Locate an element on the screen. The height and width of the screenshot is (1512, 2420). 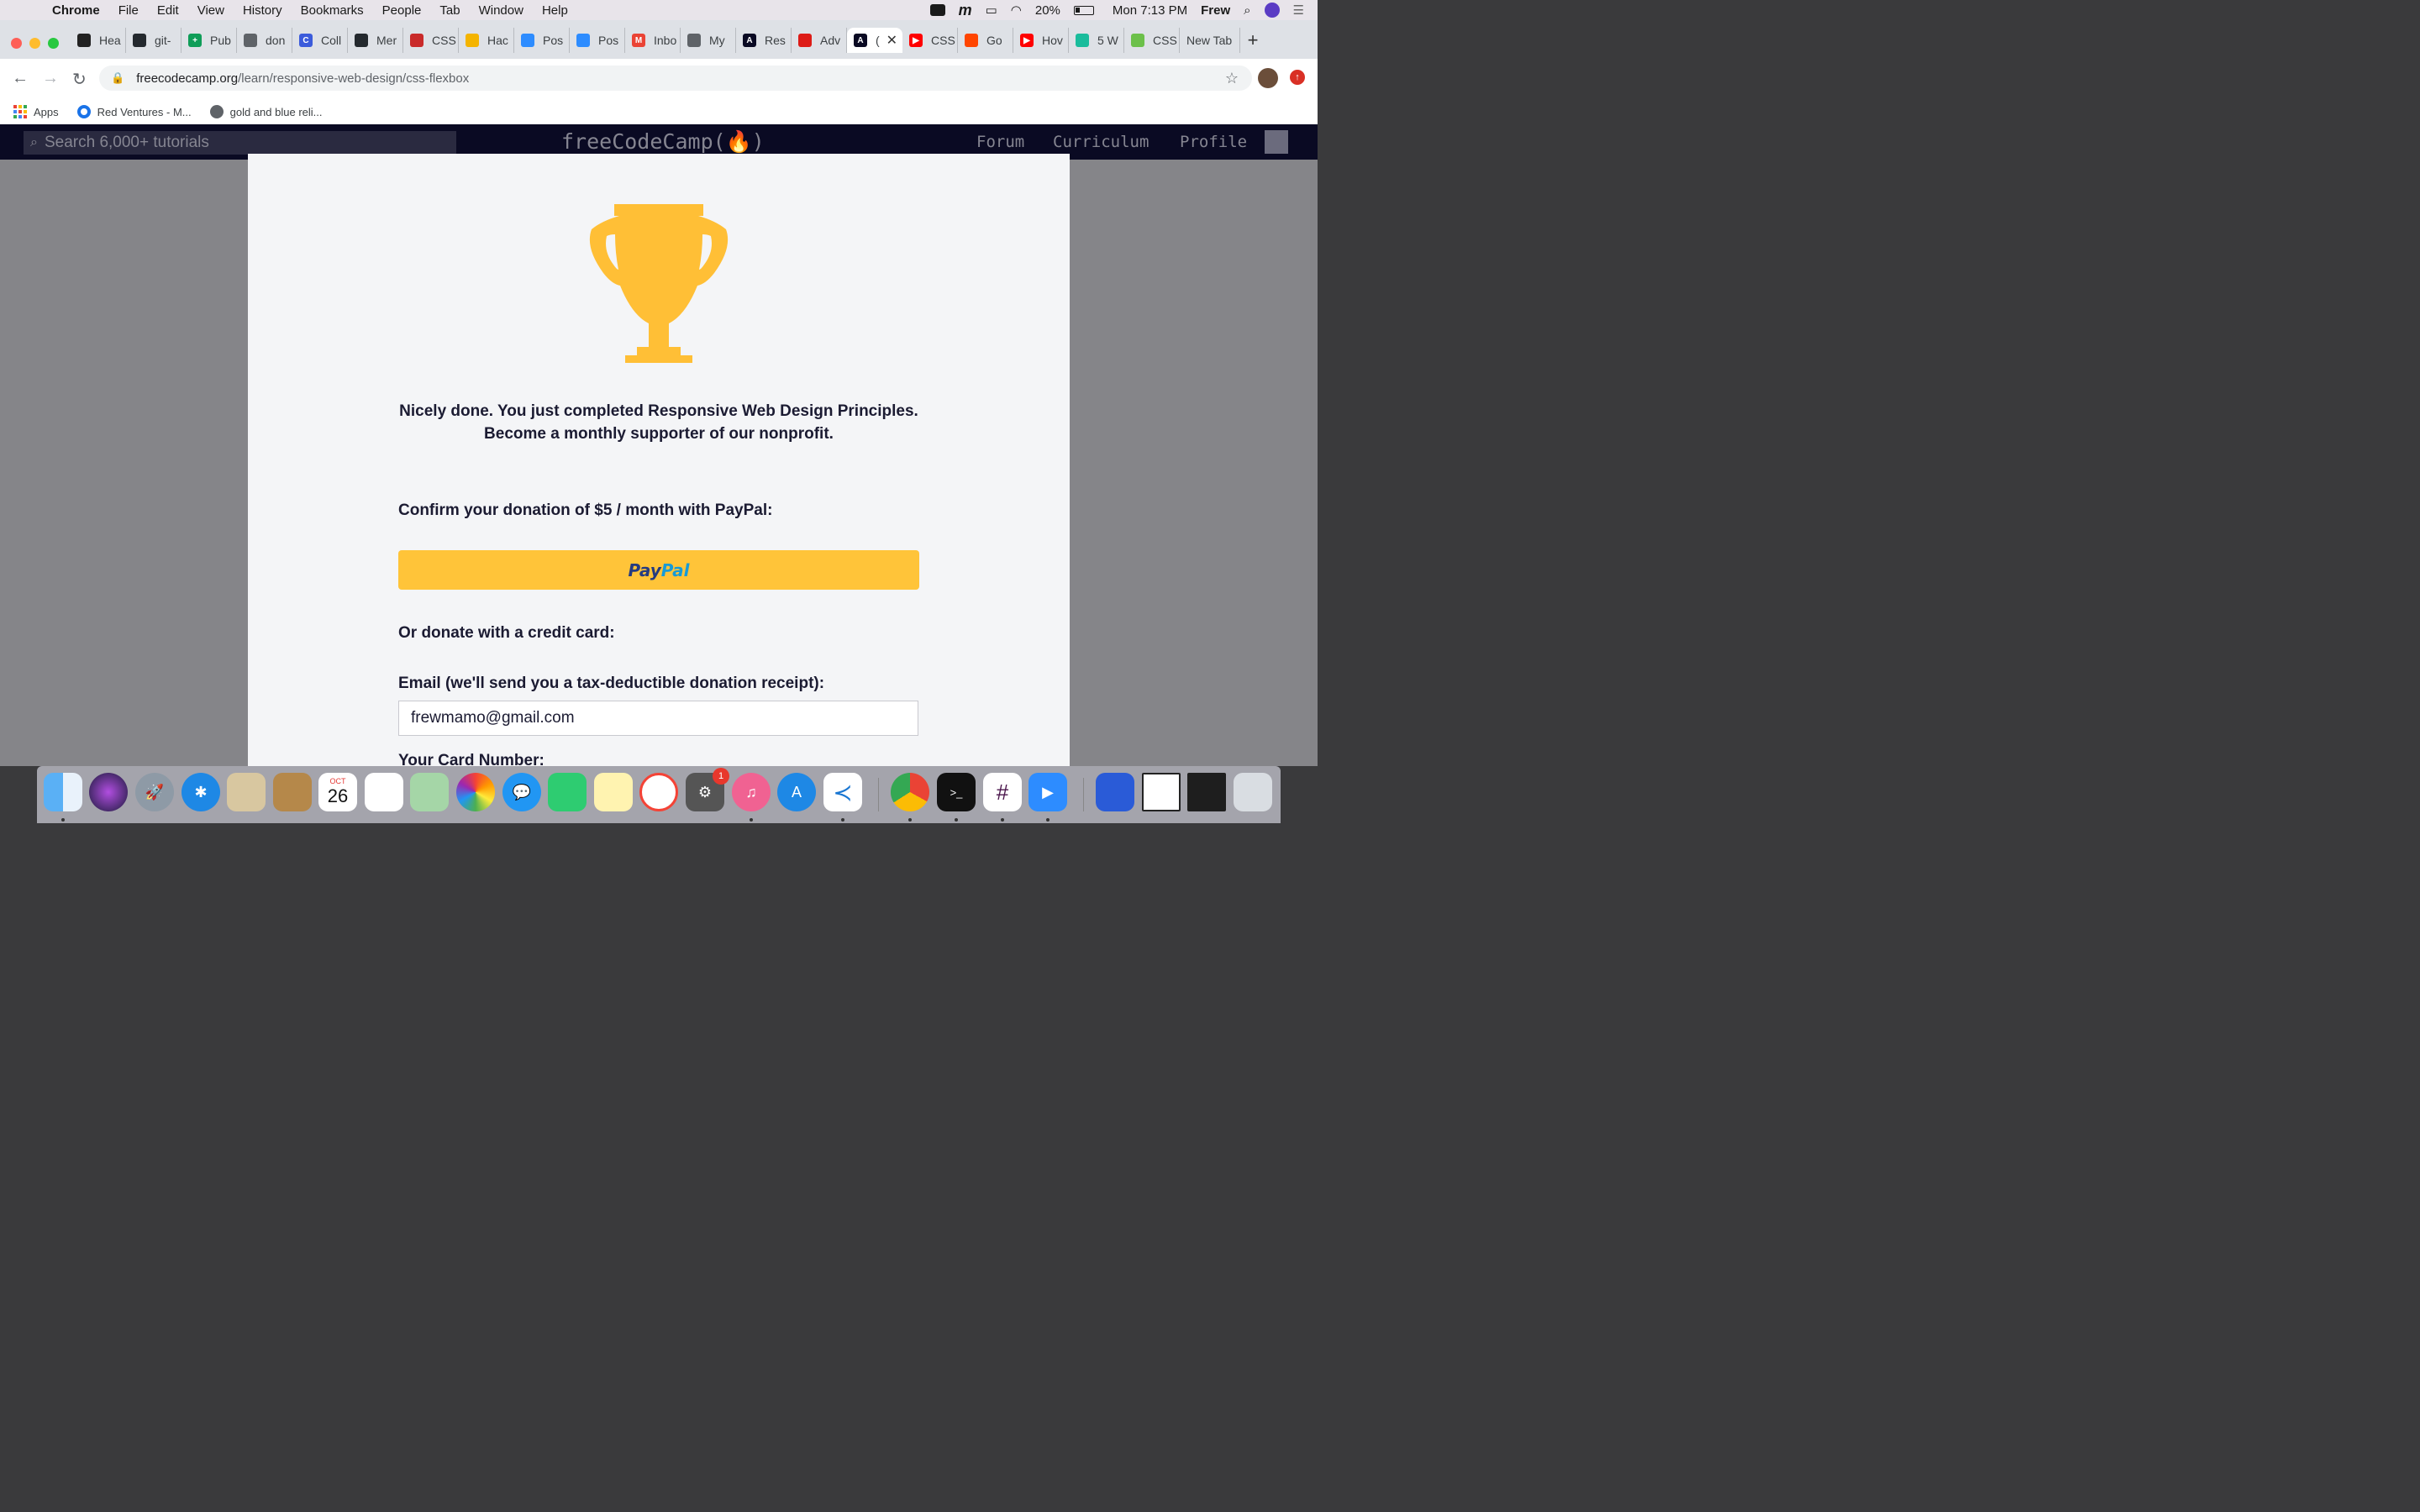
mural-status-icon: m is located at coordinates (965, 10).